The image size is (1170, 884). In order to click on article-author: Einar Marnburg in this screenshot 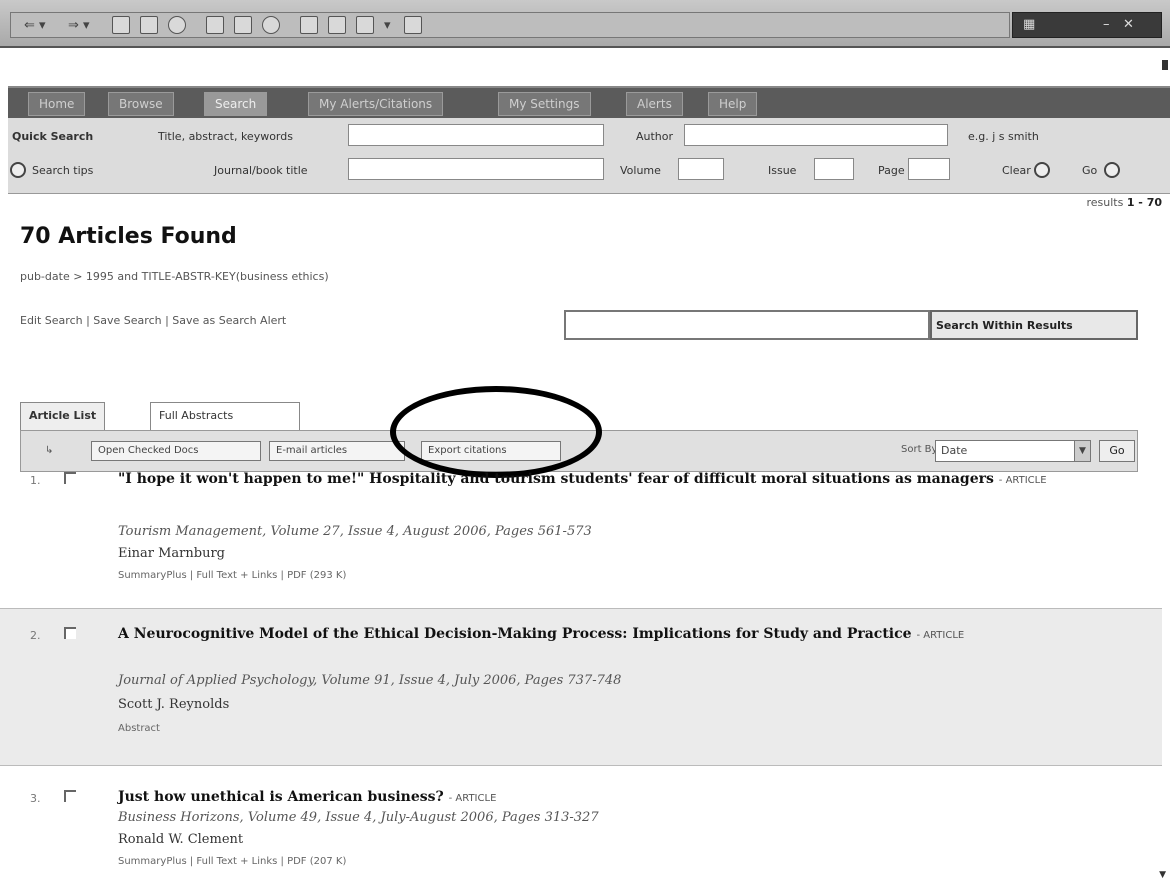, I will do `click(171, 553)`.